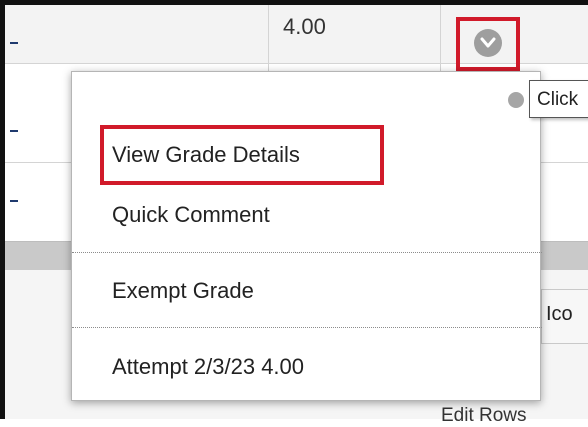  I want to click on icon-legend-button: Ico, so click(564, 316).